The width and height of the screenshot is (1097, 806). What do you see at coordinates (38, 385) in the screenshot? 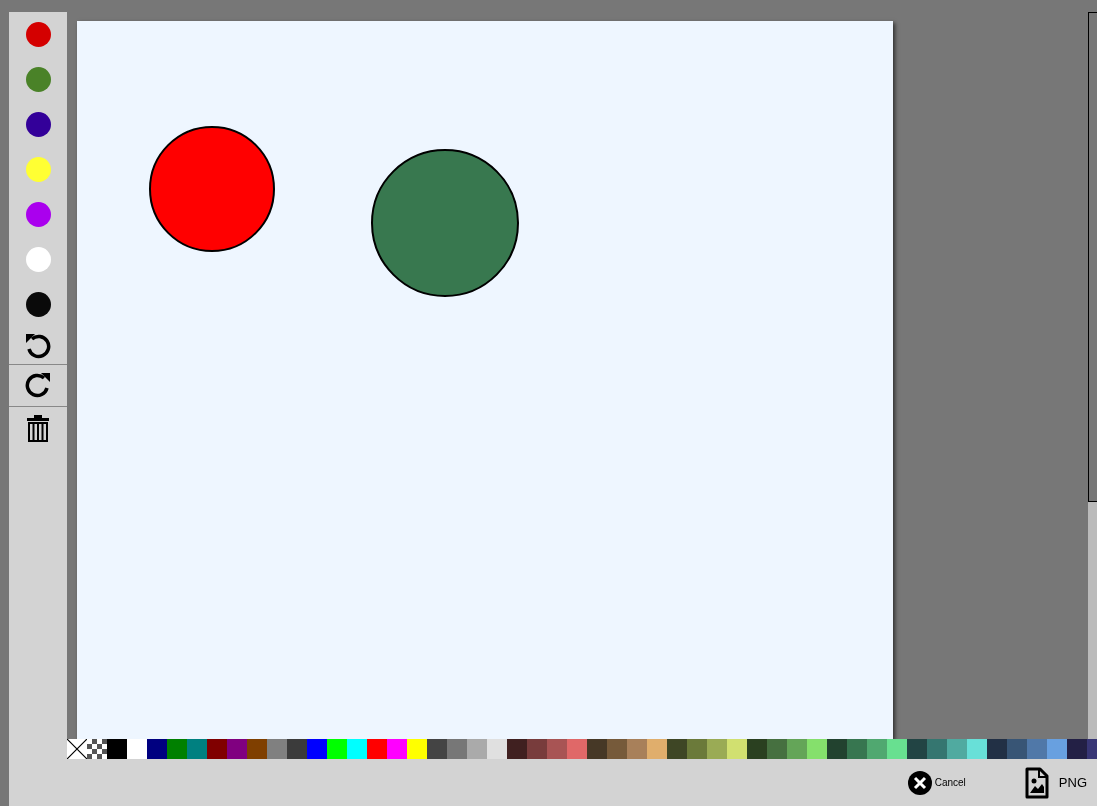
I see `redo-icon` at bounding box center [38, 385].